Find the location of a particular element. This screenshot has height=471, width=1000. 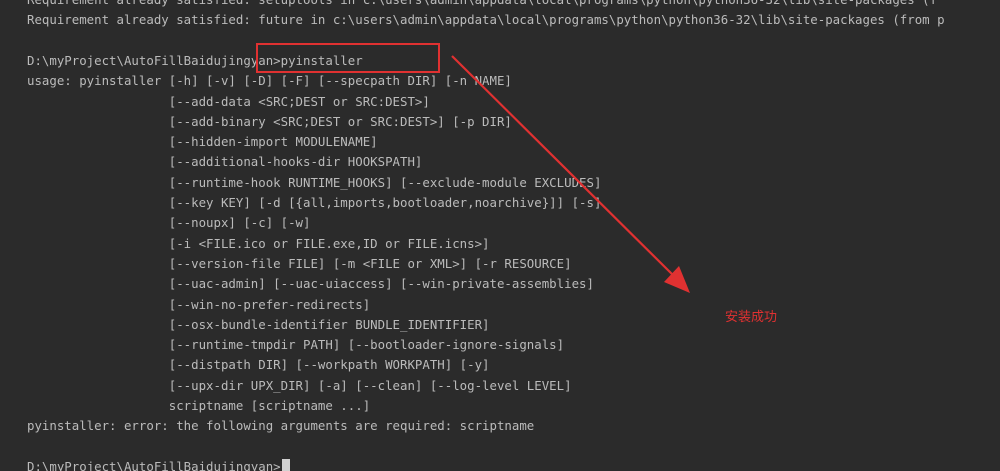

annotation-label: 安装成功 is located at coordinates (751, 317).